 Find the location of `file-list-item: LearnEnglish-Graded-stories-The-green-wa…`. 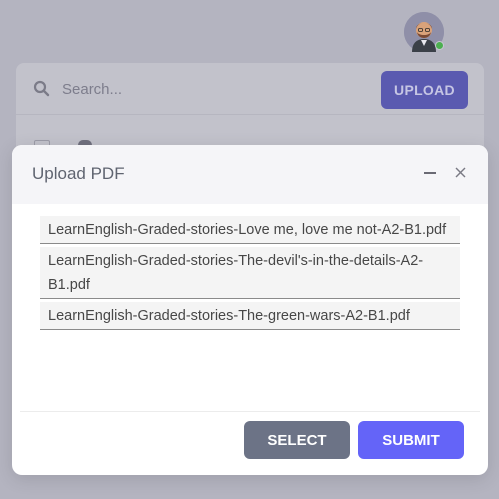

file-list-item: LearnEnglish-Graded-stories-The-green-wa… is located at coordinates (250, 316).